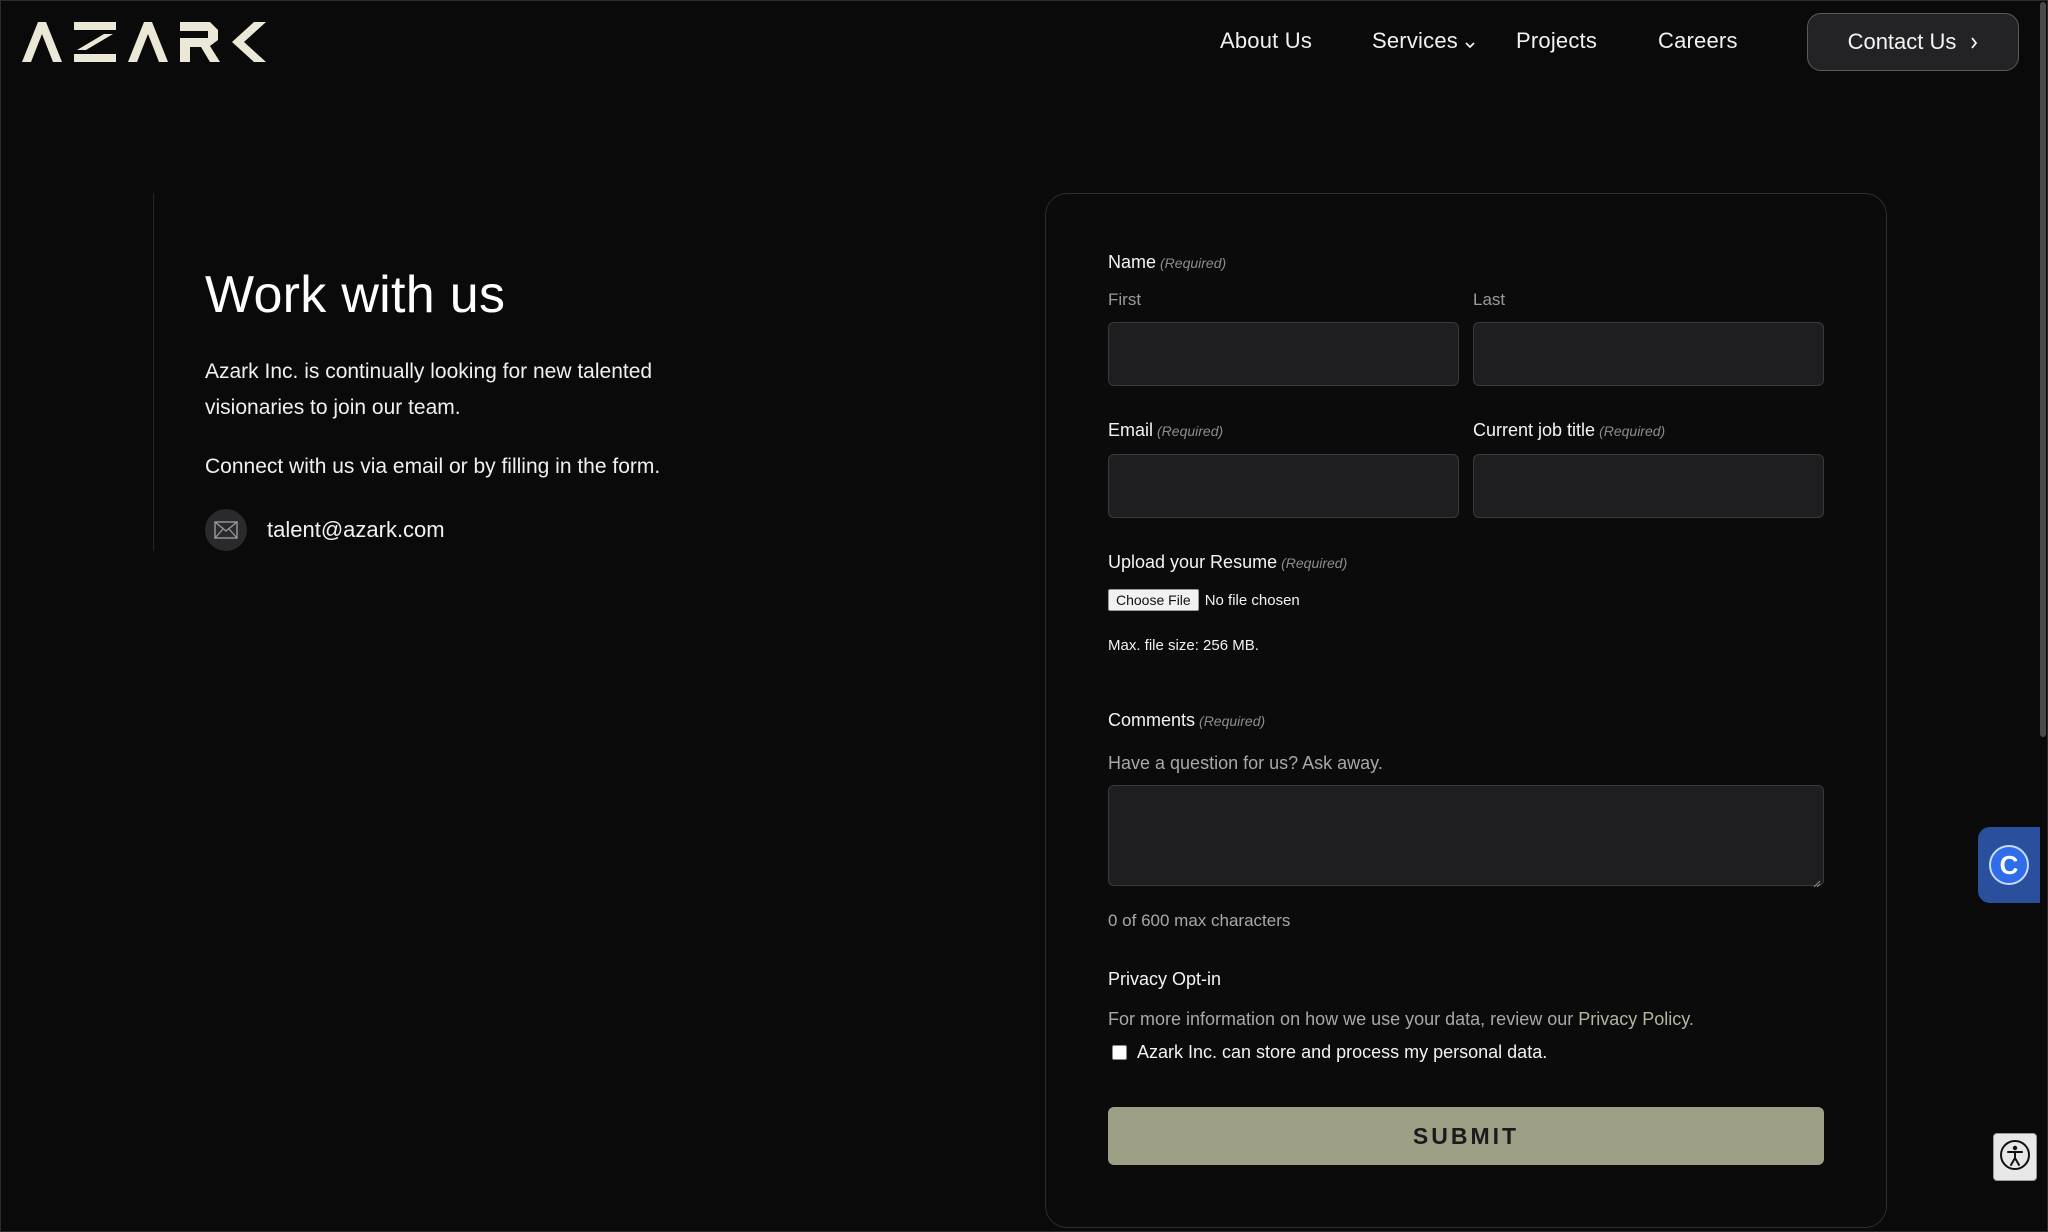 The width and height of the screenshot is (2048, 1232). I want to click on chat-widget-tab: C, so click(2009, 865).